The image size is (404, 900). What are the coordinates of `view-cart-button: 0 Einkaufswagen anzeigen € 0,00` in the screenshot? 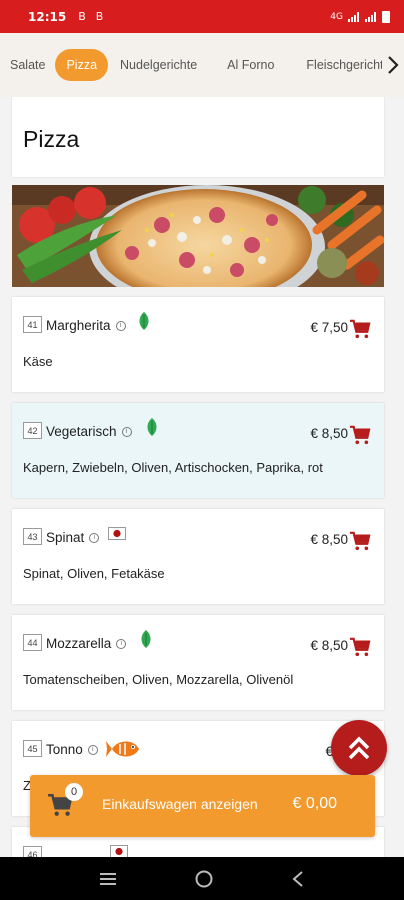 It's located at (202, 806).